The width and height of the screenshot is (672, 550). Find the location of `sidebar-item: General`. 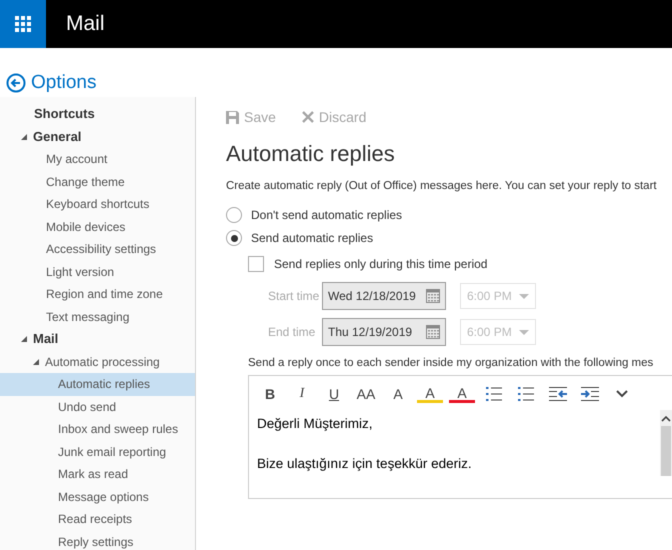

sidebar-item: General is located at coordinates (97, 137).